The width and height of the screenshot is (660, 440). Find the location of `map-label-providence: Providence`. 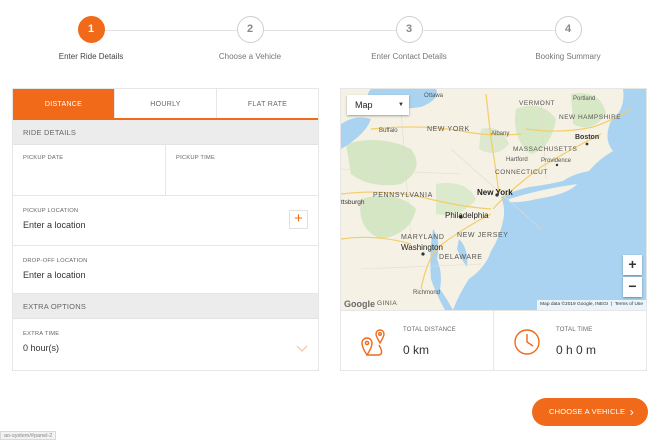

map-label-providence: Providence is located at coordinates (556, 161).